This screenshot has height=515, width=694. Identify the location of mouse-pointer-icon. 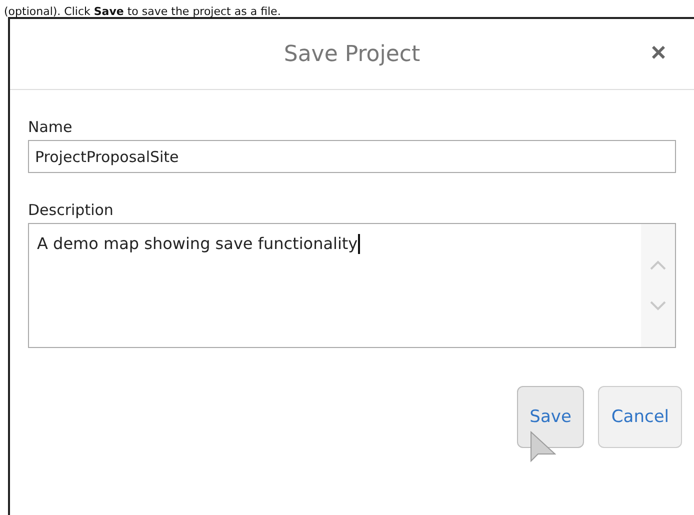
(543, 448).